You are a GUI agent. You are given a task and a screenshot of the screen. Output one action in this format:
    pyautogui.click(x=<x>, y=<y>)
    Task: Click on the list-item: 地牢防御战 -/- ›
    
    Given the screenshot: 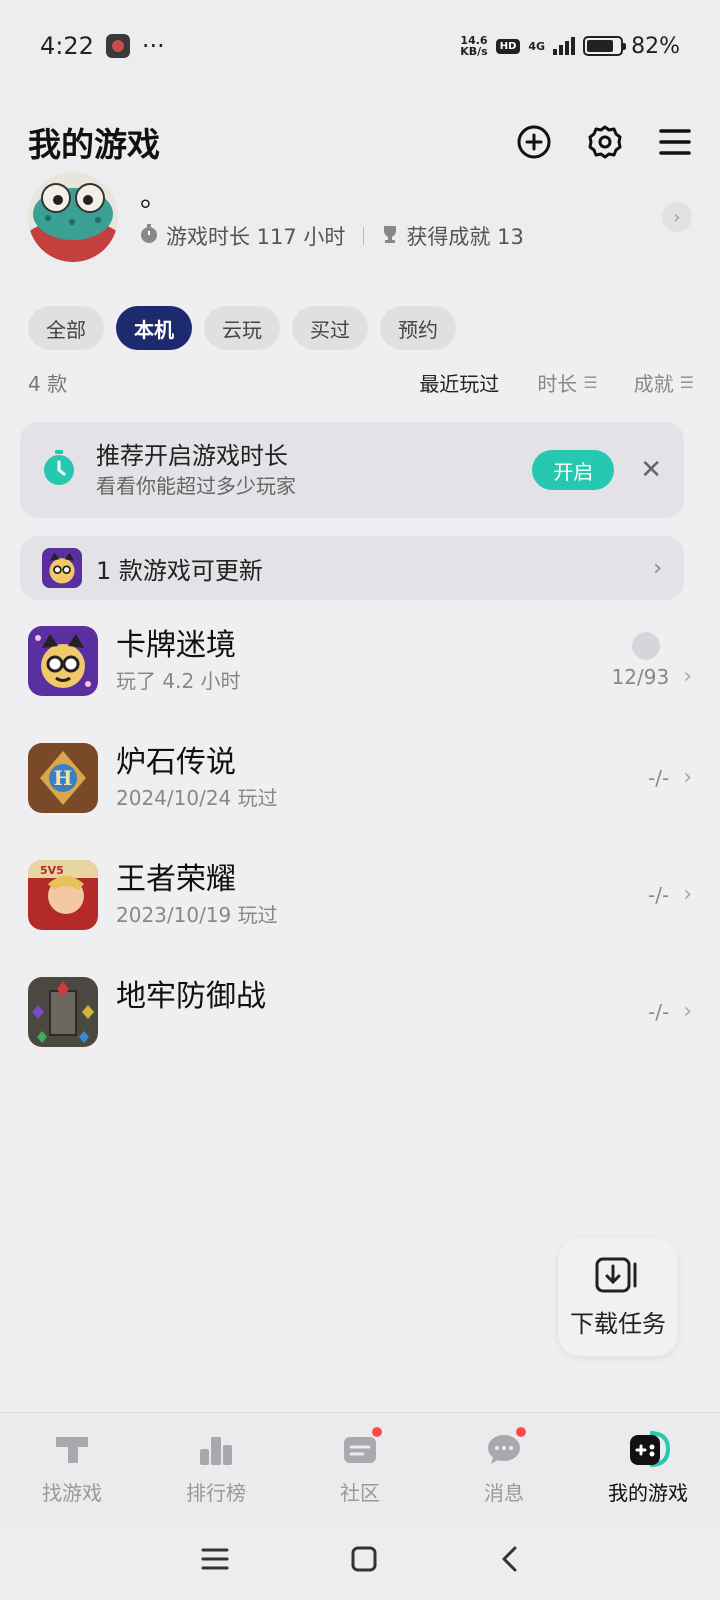 What is the action you would take?
    pyautogui.click(x=360, y=1011)
    